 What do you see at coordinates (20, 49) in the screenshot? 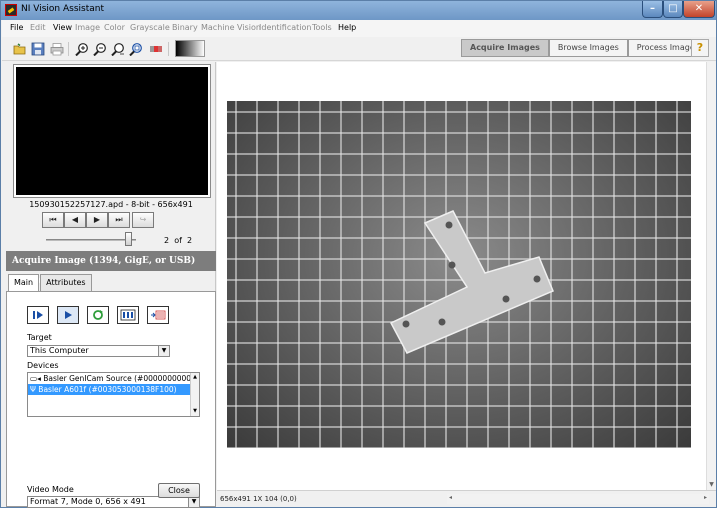
I see `open-icon` at bounding box center [20, 49].